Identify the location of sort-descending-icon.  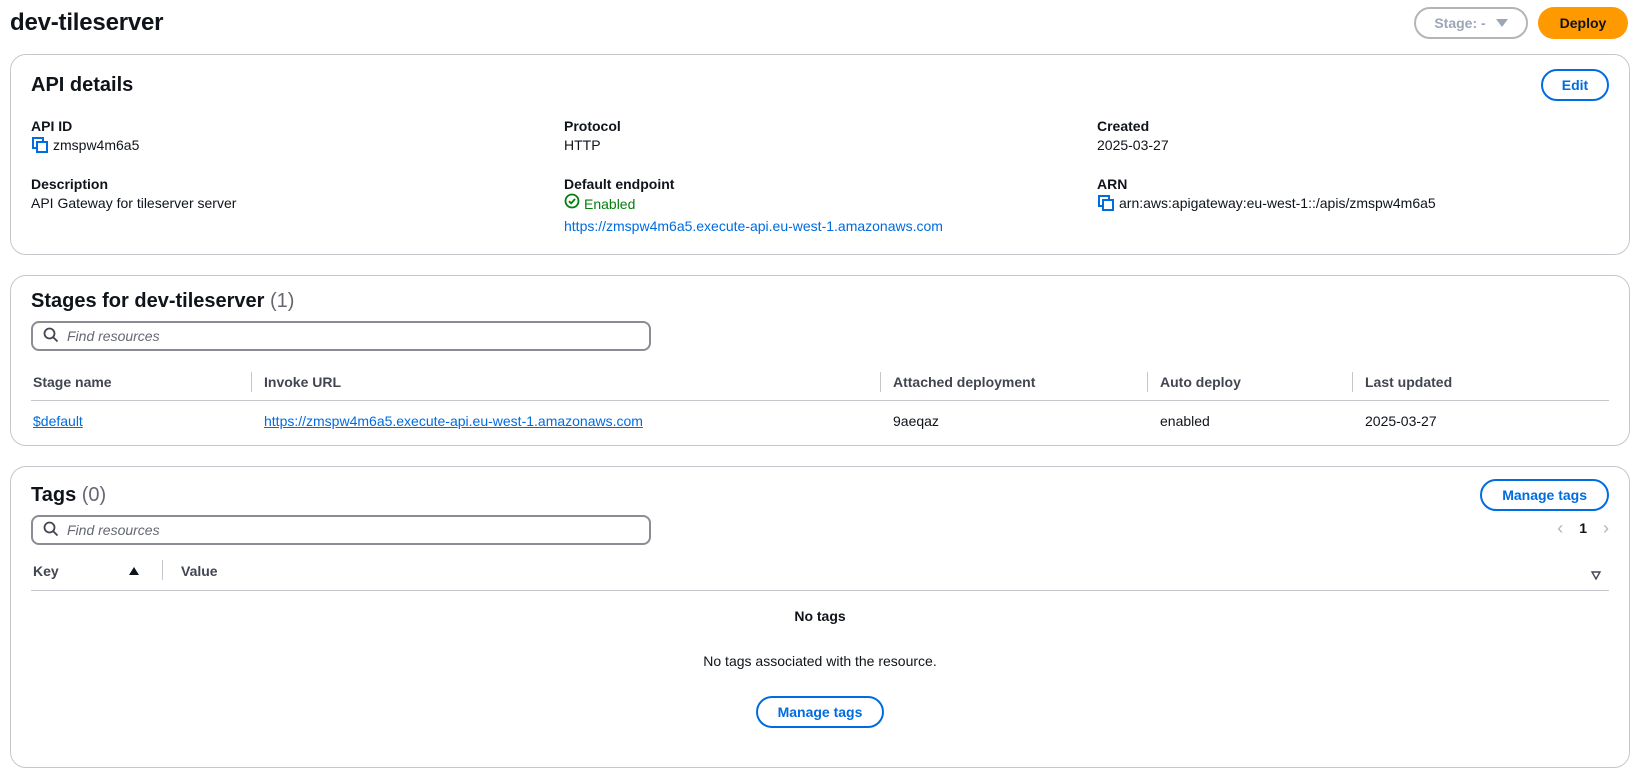
(1596, 574).